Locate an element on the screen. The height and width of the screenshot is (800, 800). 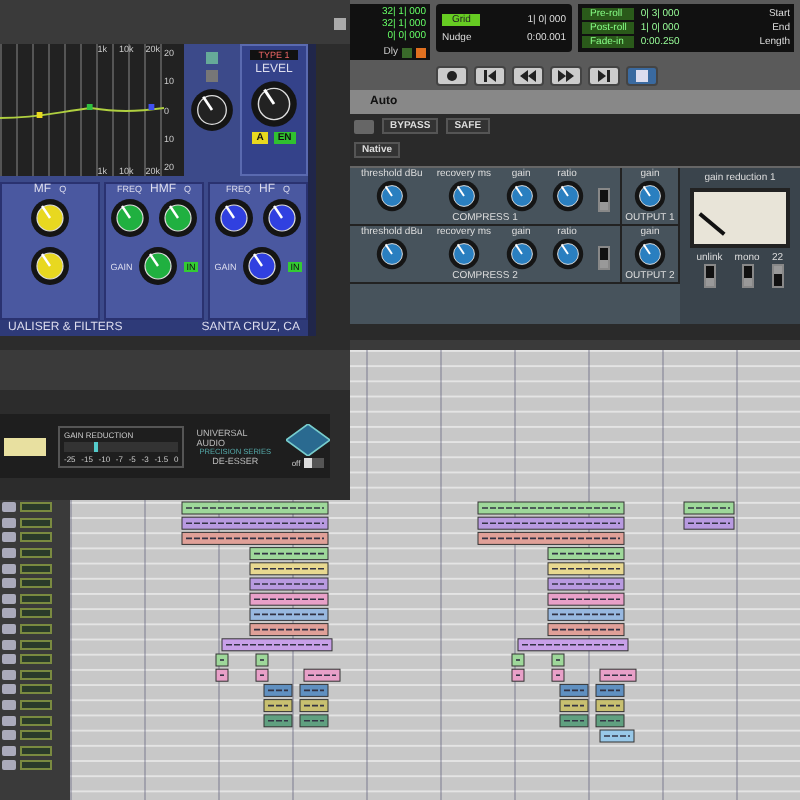
go-to-end-button is located at coordinates (604, 76).